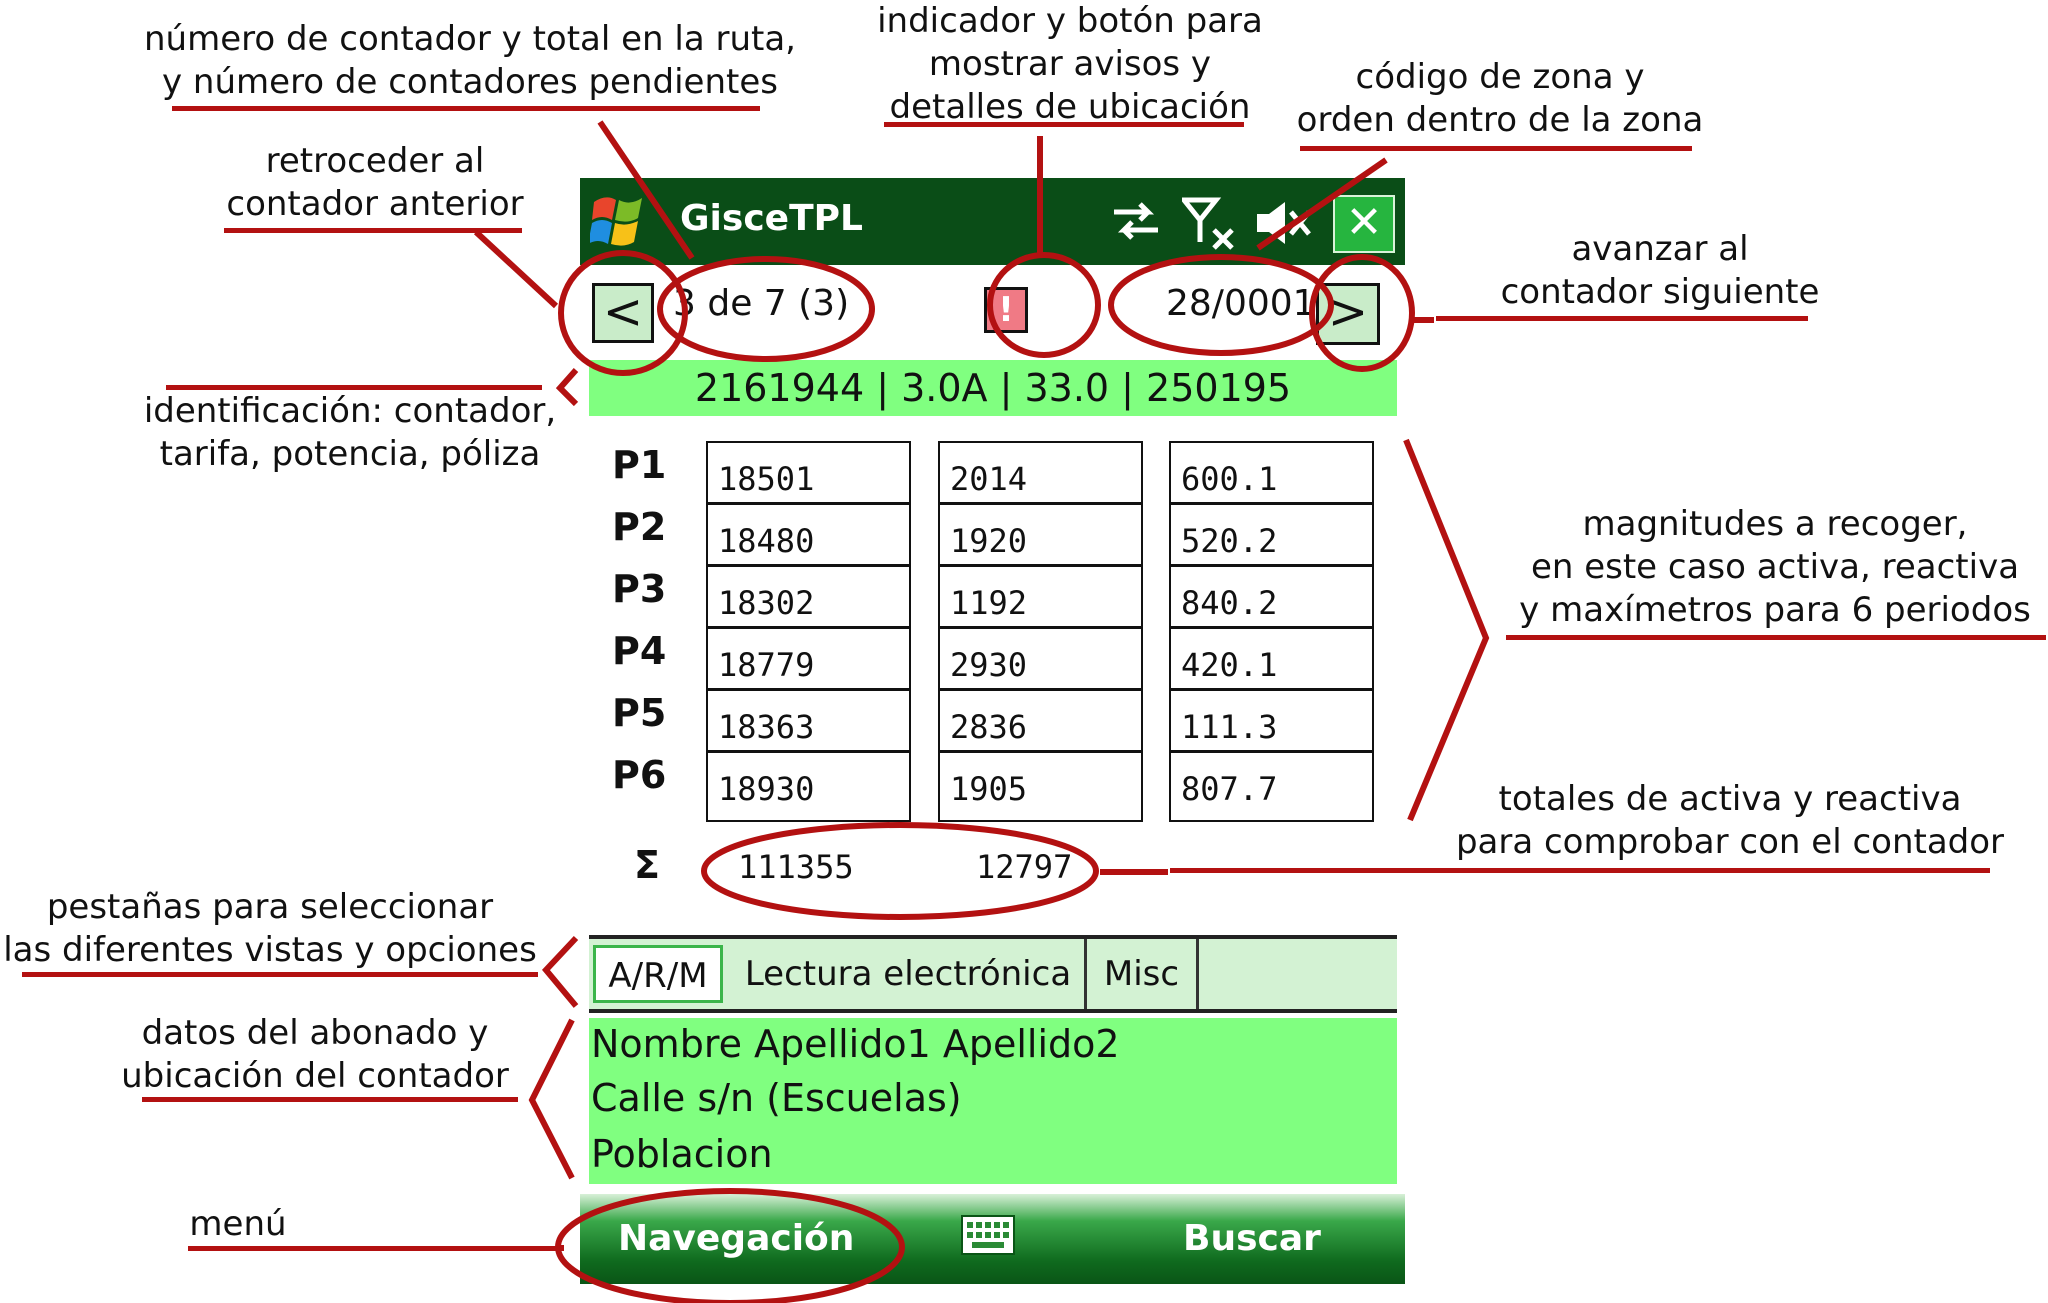  I want to click on app-title: GisceTPL, so click(771, 218).